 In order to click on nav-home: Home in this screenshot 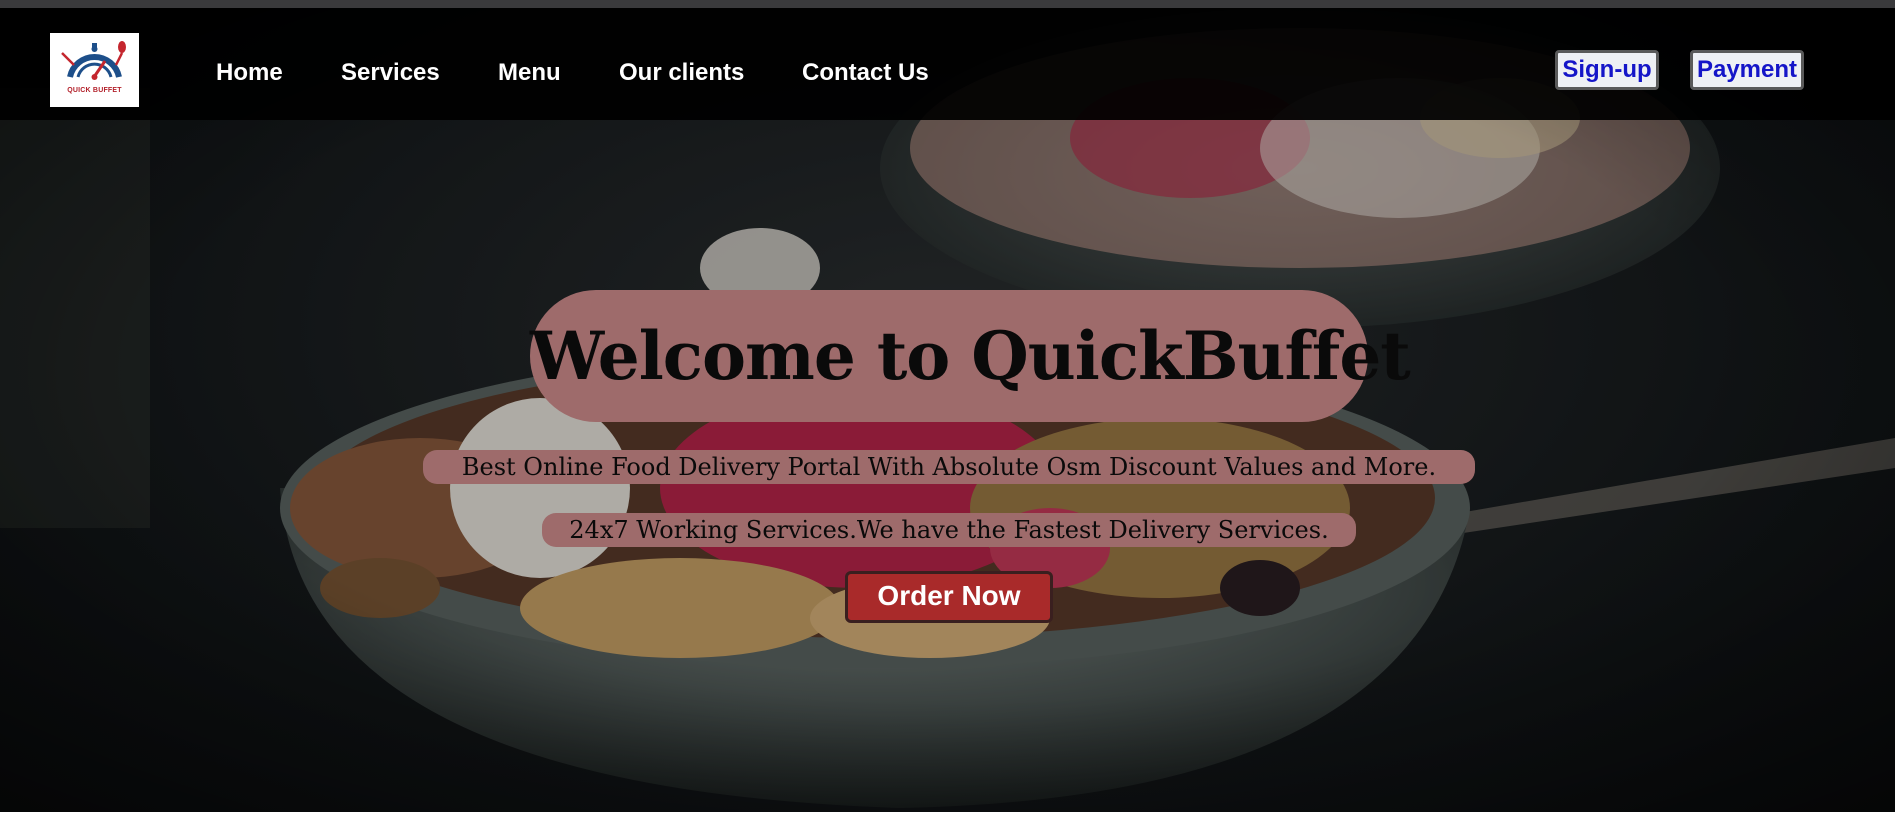, I will do `click(249, 73)`.